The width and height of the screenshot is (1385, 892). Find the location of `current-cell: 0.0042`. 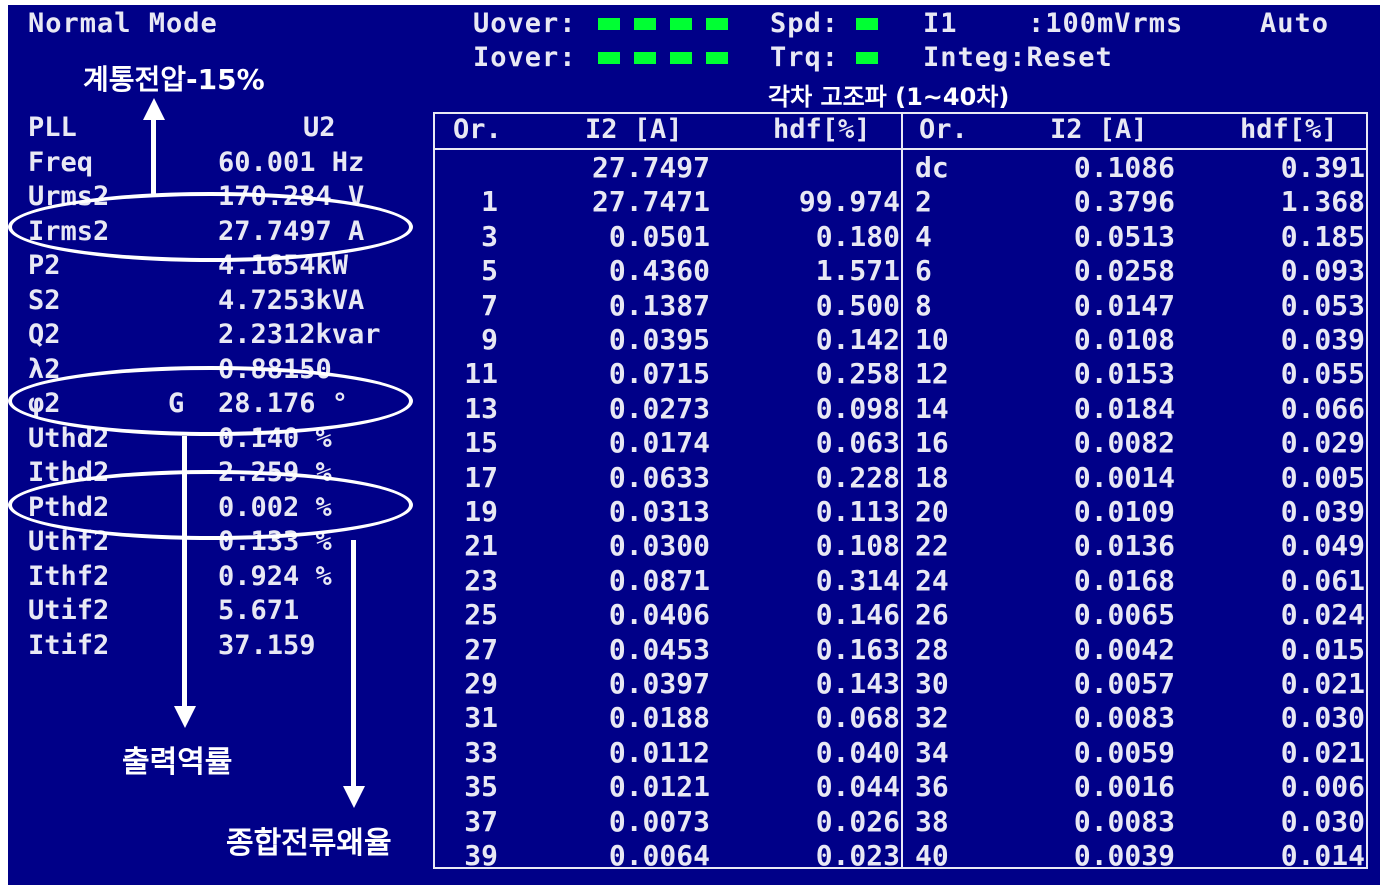

current-cell: 0.0042 is located at coordinates (1124, 649).